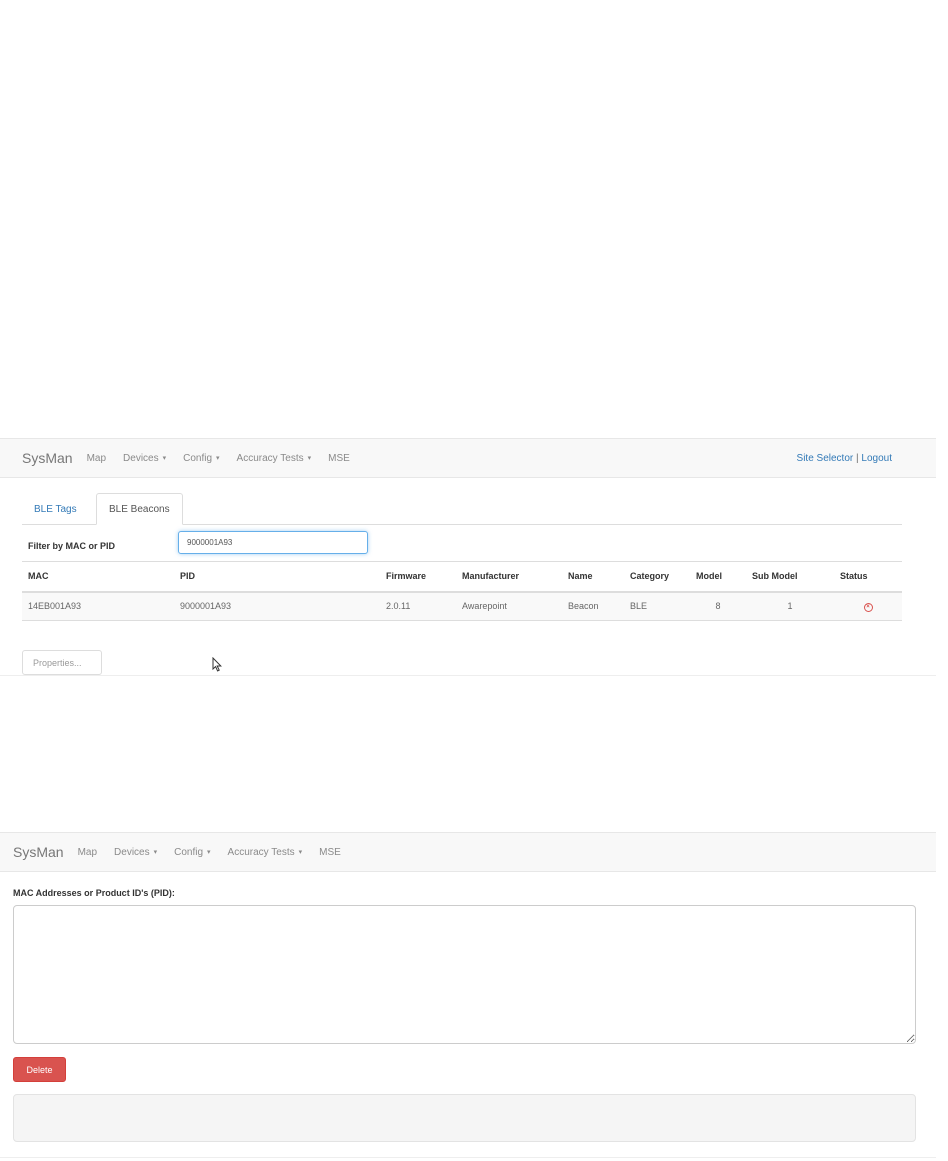 The width and height of the screenshot is (948, 1161). I want to click on cell-manufacturer: Awarepoint, so click(509, 606).